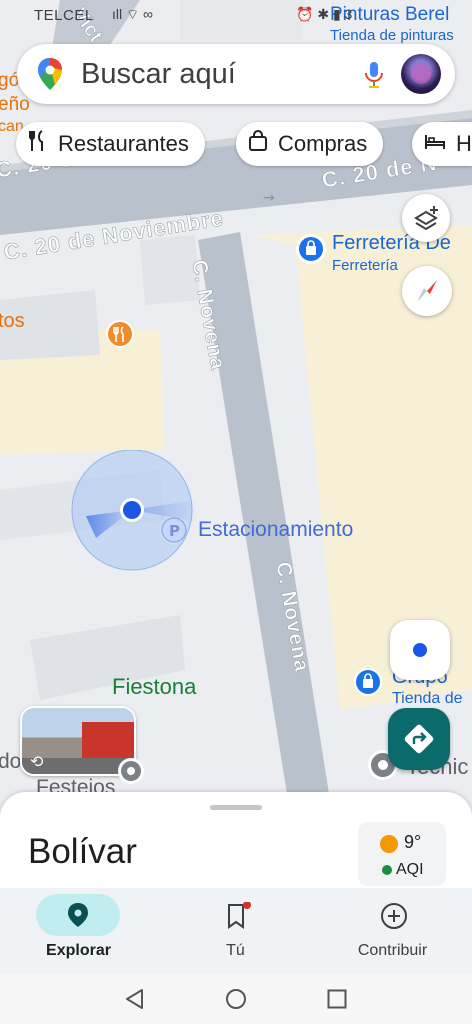 The width and height of the screenshot is (472, 1024). Describe the element at coordinates (135, 1001) in the screenshot. I see `back-icon` at that location.